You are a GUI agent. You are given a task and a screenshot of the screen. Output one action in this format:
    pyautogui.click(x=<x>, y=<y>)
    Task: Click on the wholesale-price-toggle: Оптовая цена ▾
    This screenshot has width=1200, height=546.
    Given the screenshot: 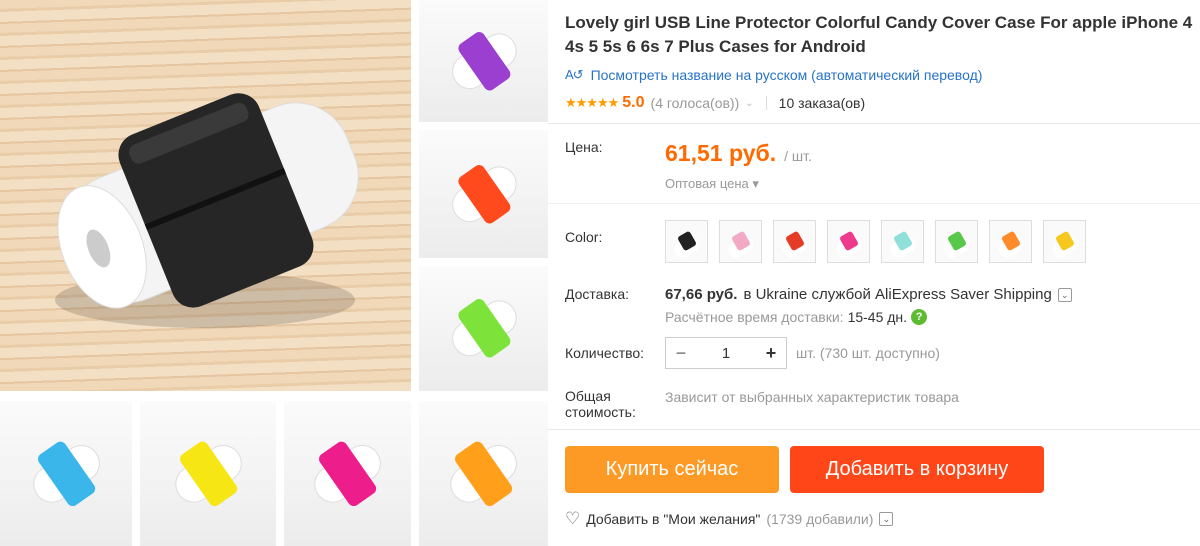 What is the action you would take?
    pyautogui.click(x=712, y=184)
    